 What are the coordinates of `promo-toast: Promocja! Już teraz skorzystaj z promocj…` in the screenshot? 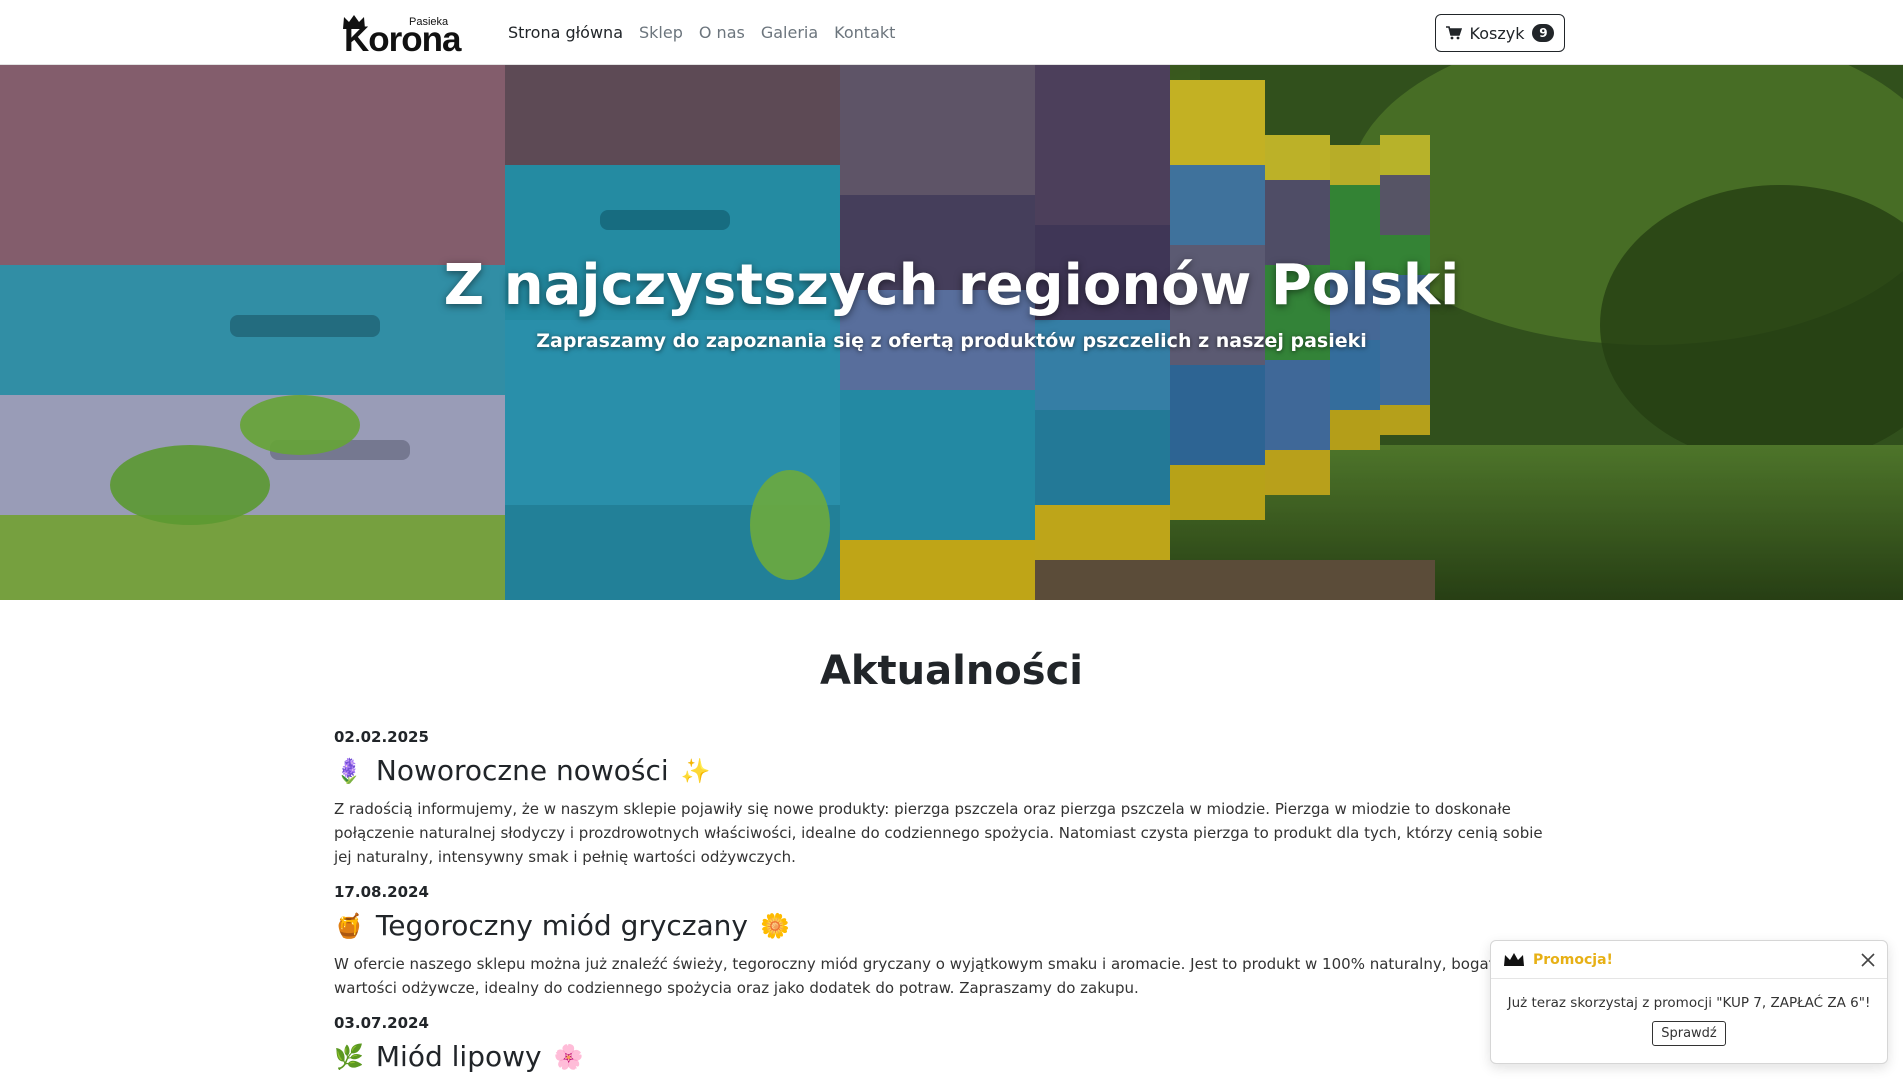 It's located at (1689, 1002).